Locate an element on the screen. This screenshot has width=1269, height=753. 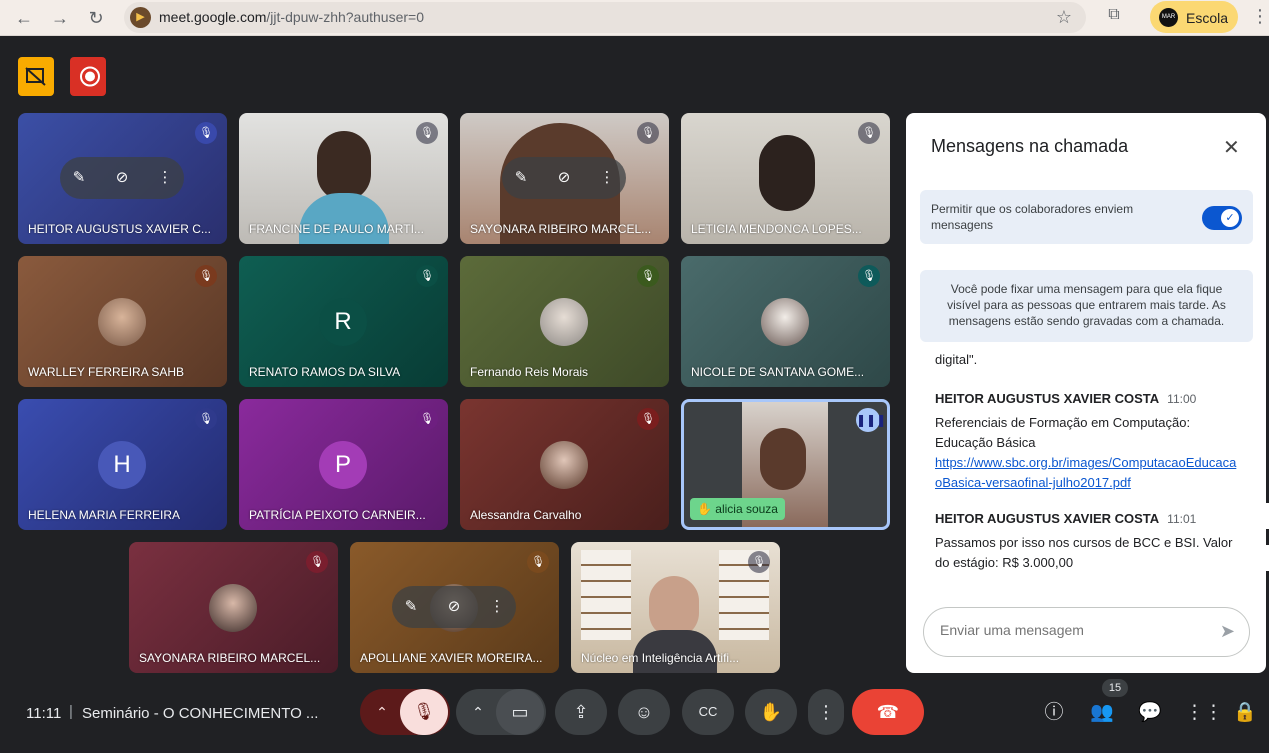
host-controls-icon: 🔒 is located at coordinates (1245, 713).